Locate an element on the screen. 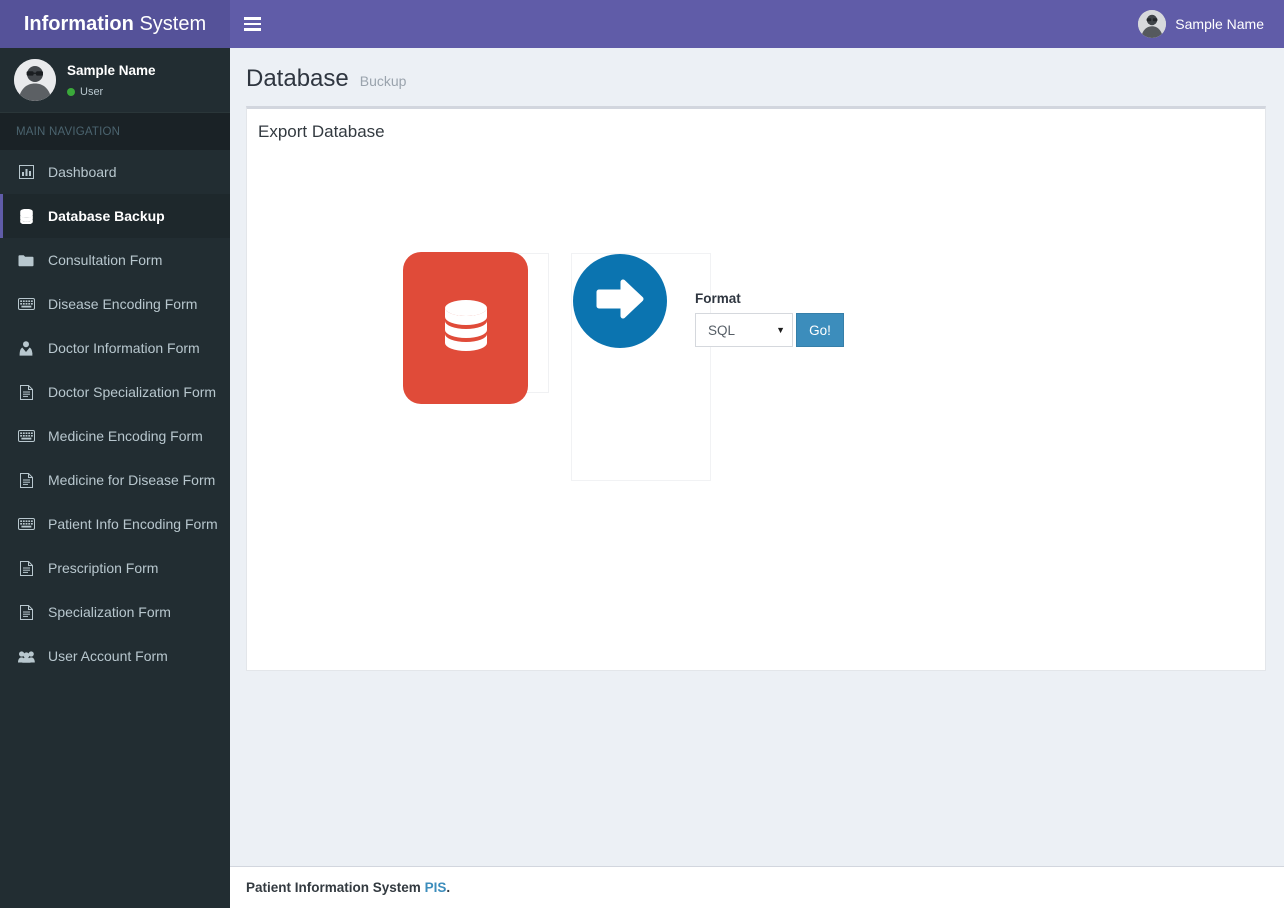 This screenshot has height=908, width=1284. sidebar-item-consultation-form: Consultation Form is located at coordinates (115, 260).